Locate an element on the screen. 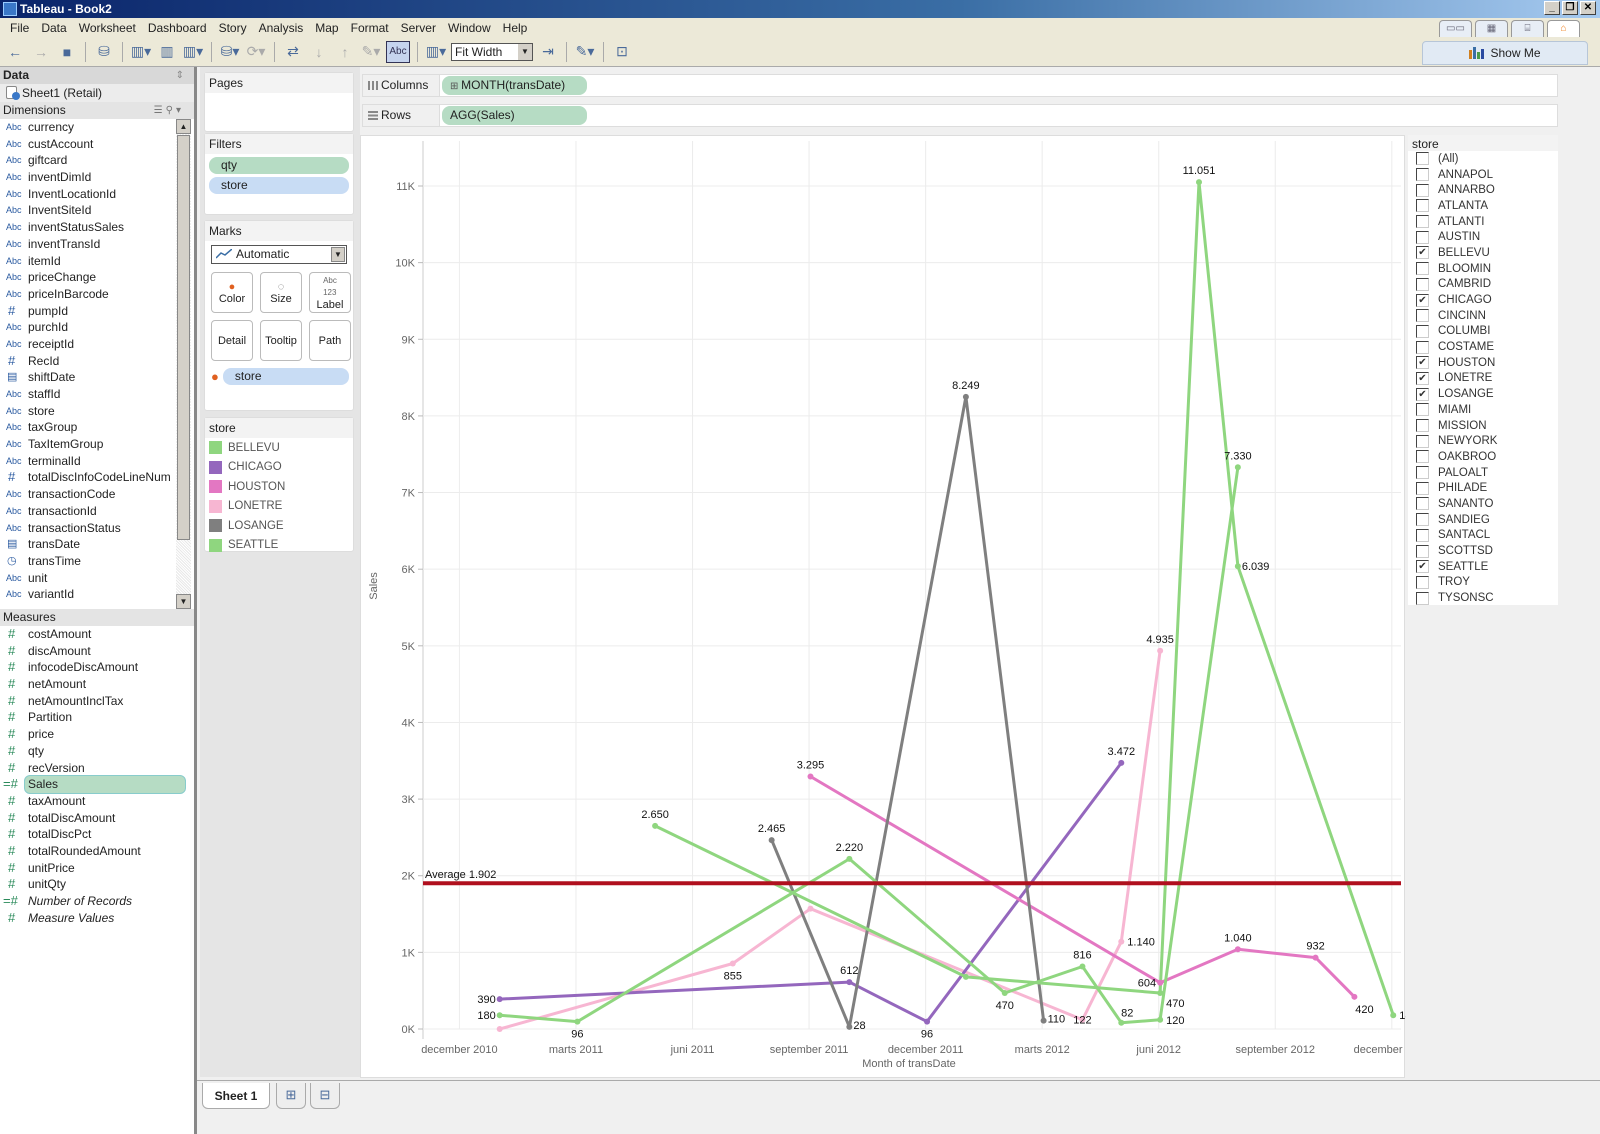 The image size is (1600, 1134). dimension-field: Abc inventDimId is located at coordinates (97, 177).